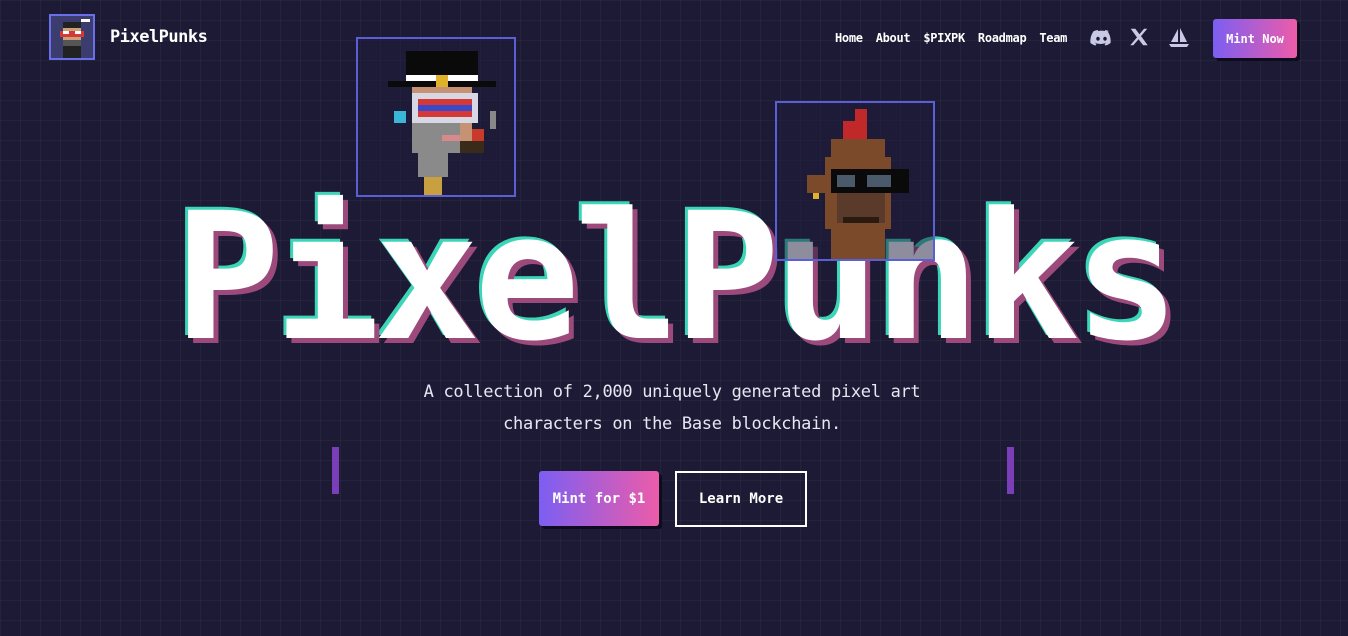 The image size is (1348, 636). I want to click on social-icons, so click(1140, 38).